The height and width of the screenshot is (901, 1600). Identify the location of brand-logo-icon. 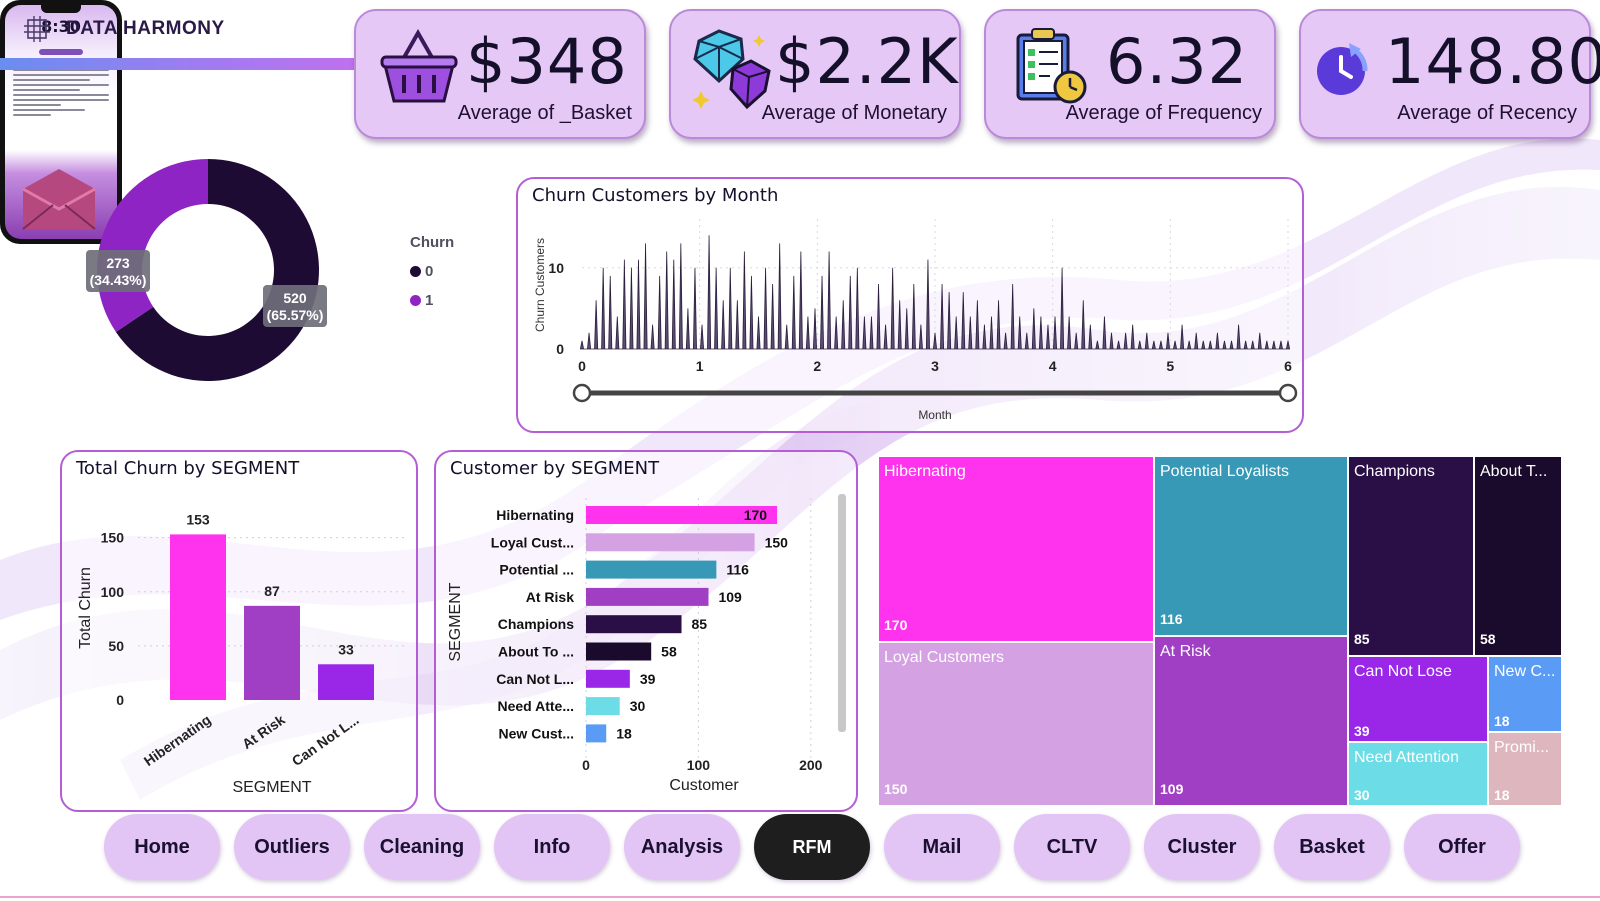
(37, 29).